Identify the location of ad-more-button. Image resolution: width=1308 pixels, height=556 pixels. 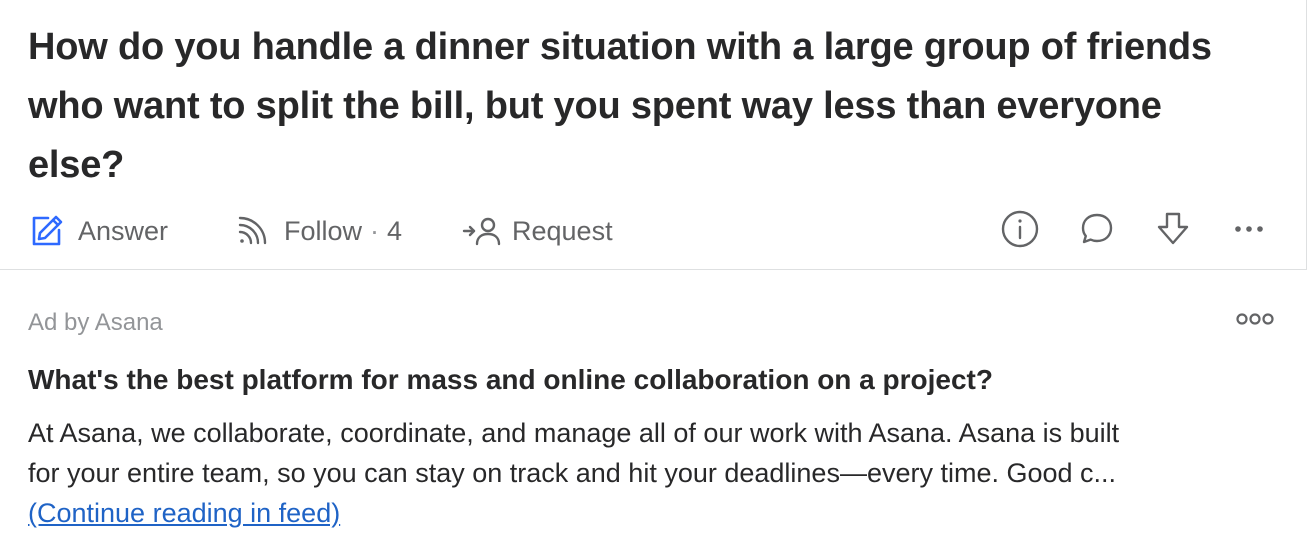
(1255, 321).